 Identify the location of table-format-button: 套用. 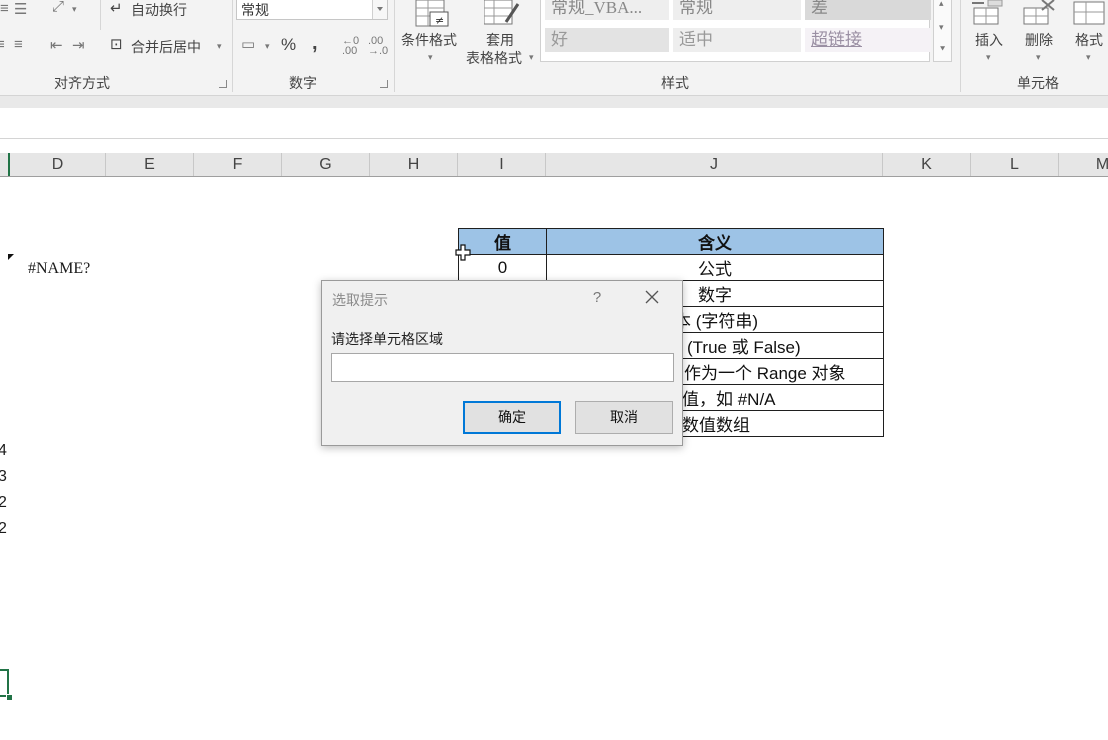
(500, 40).